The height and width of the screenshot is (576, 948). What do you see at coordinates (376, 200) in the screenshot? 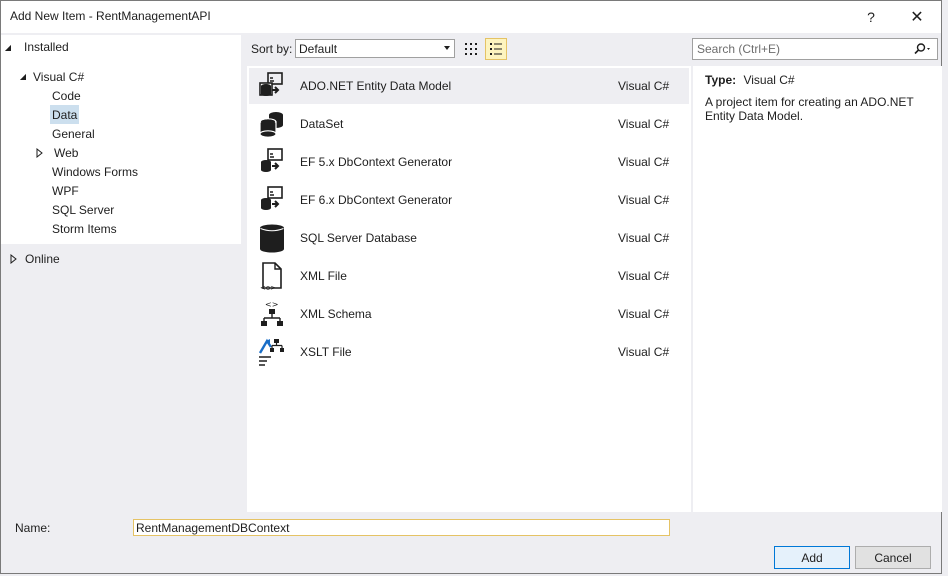
I see `template-item-name: EF 6.x DbContext Generator` at bounding box center [376, 200].